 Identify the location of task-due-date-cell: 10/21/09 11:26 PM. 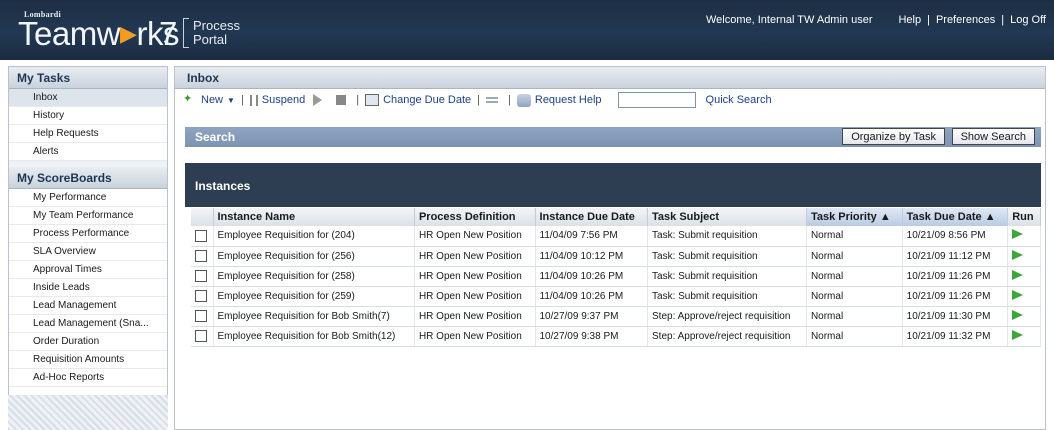
(955, 276).